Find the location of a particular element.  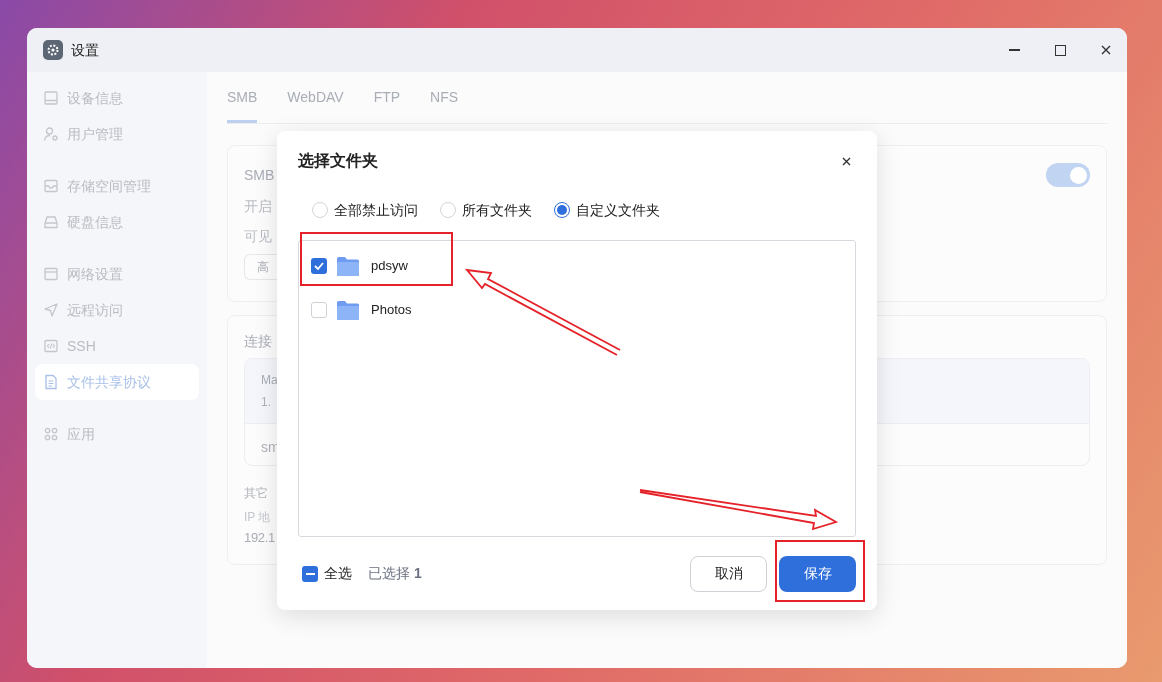

dialog-title: 选择文件夹 is located at coordinates (338, 161).